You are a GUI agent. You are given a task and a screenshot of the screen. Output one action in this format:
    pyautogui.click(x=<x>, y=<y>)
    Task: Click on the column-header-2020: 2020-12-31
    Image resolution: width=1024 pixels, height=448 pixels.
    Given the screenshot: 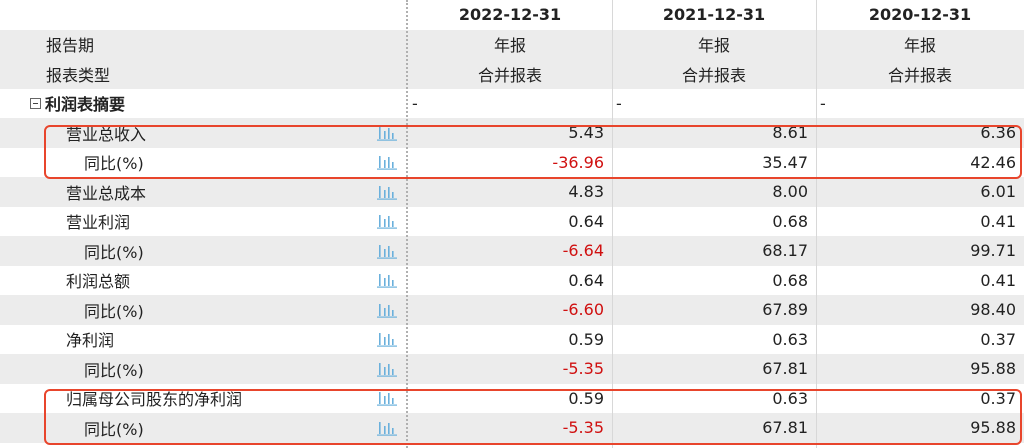 What is the action you would take?
    pyautogui.click(x=920, y=15)
    